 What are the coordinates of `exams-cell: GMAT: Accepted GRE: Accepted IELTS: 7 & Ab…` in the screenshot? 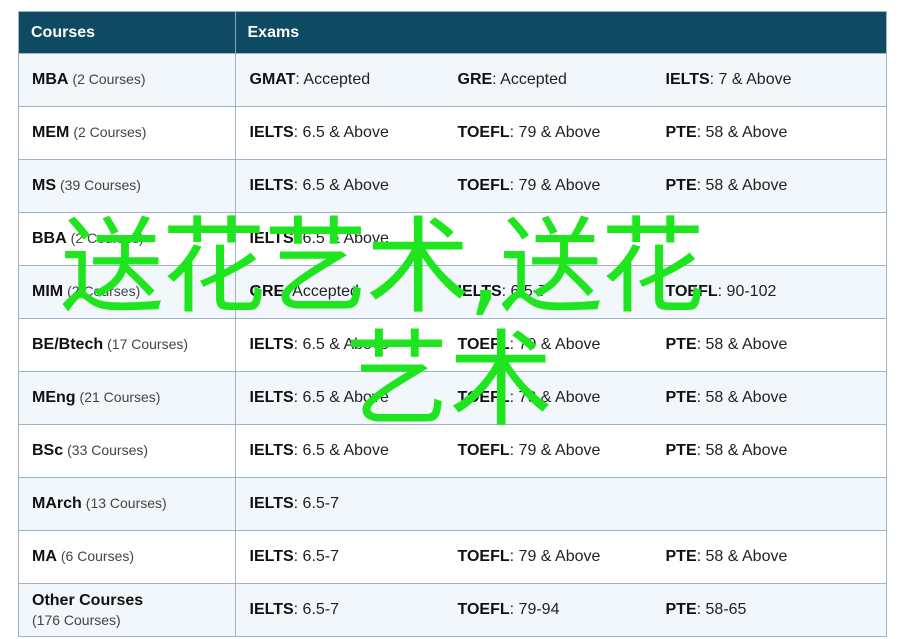 It's located at (560, 80).